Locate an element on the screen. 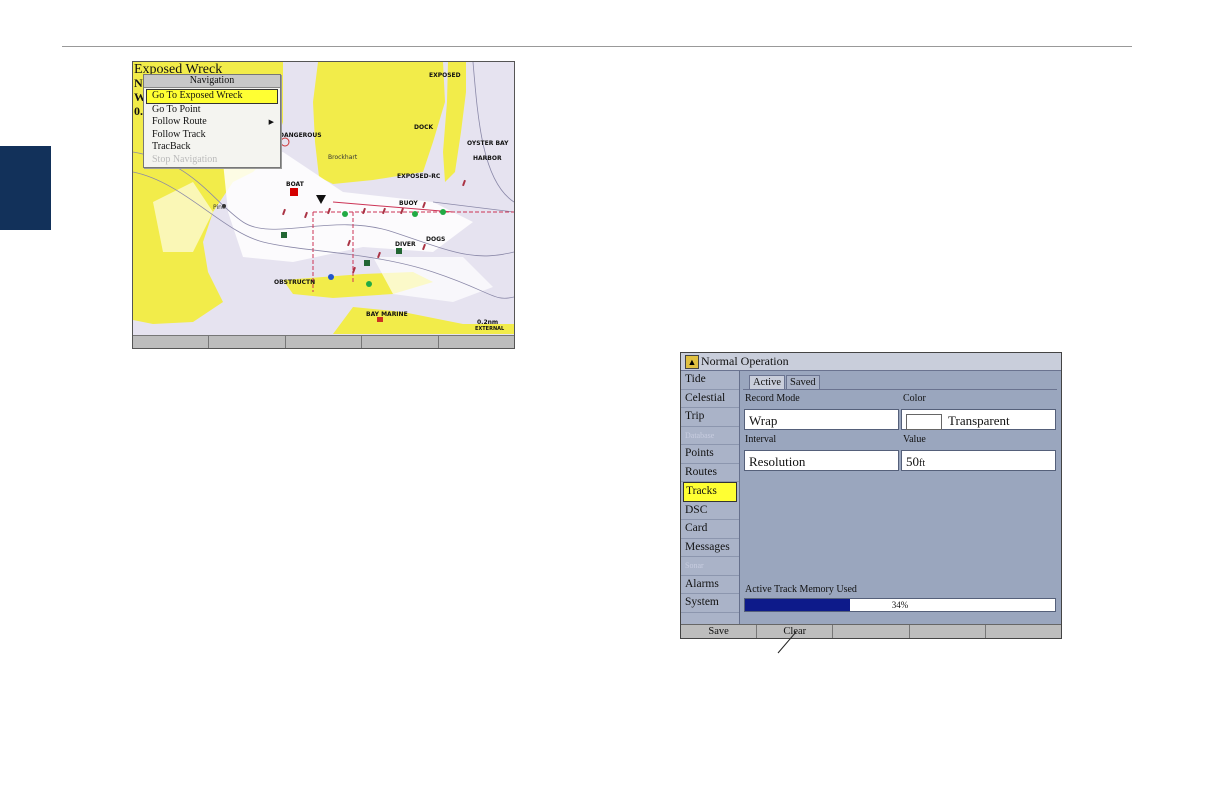 The width and height of the screenshot is (1224, 796). value-unit: ft is located at coordinates (922, 463).